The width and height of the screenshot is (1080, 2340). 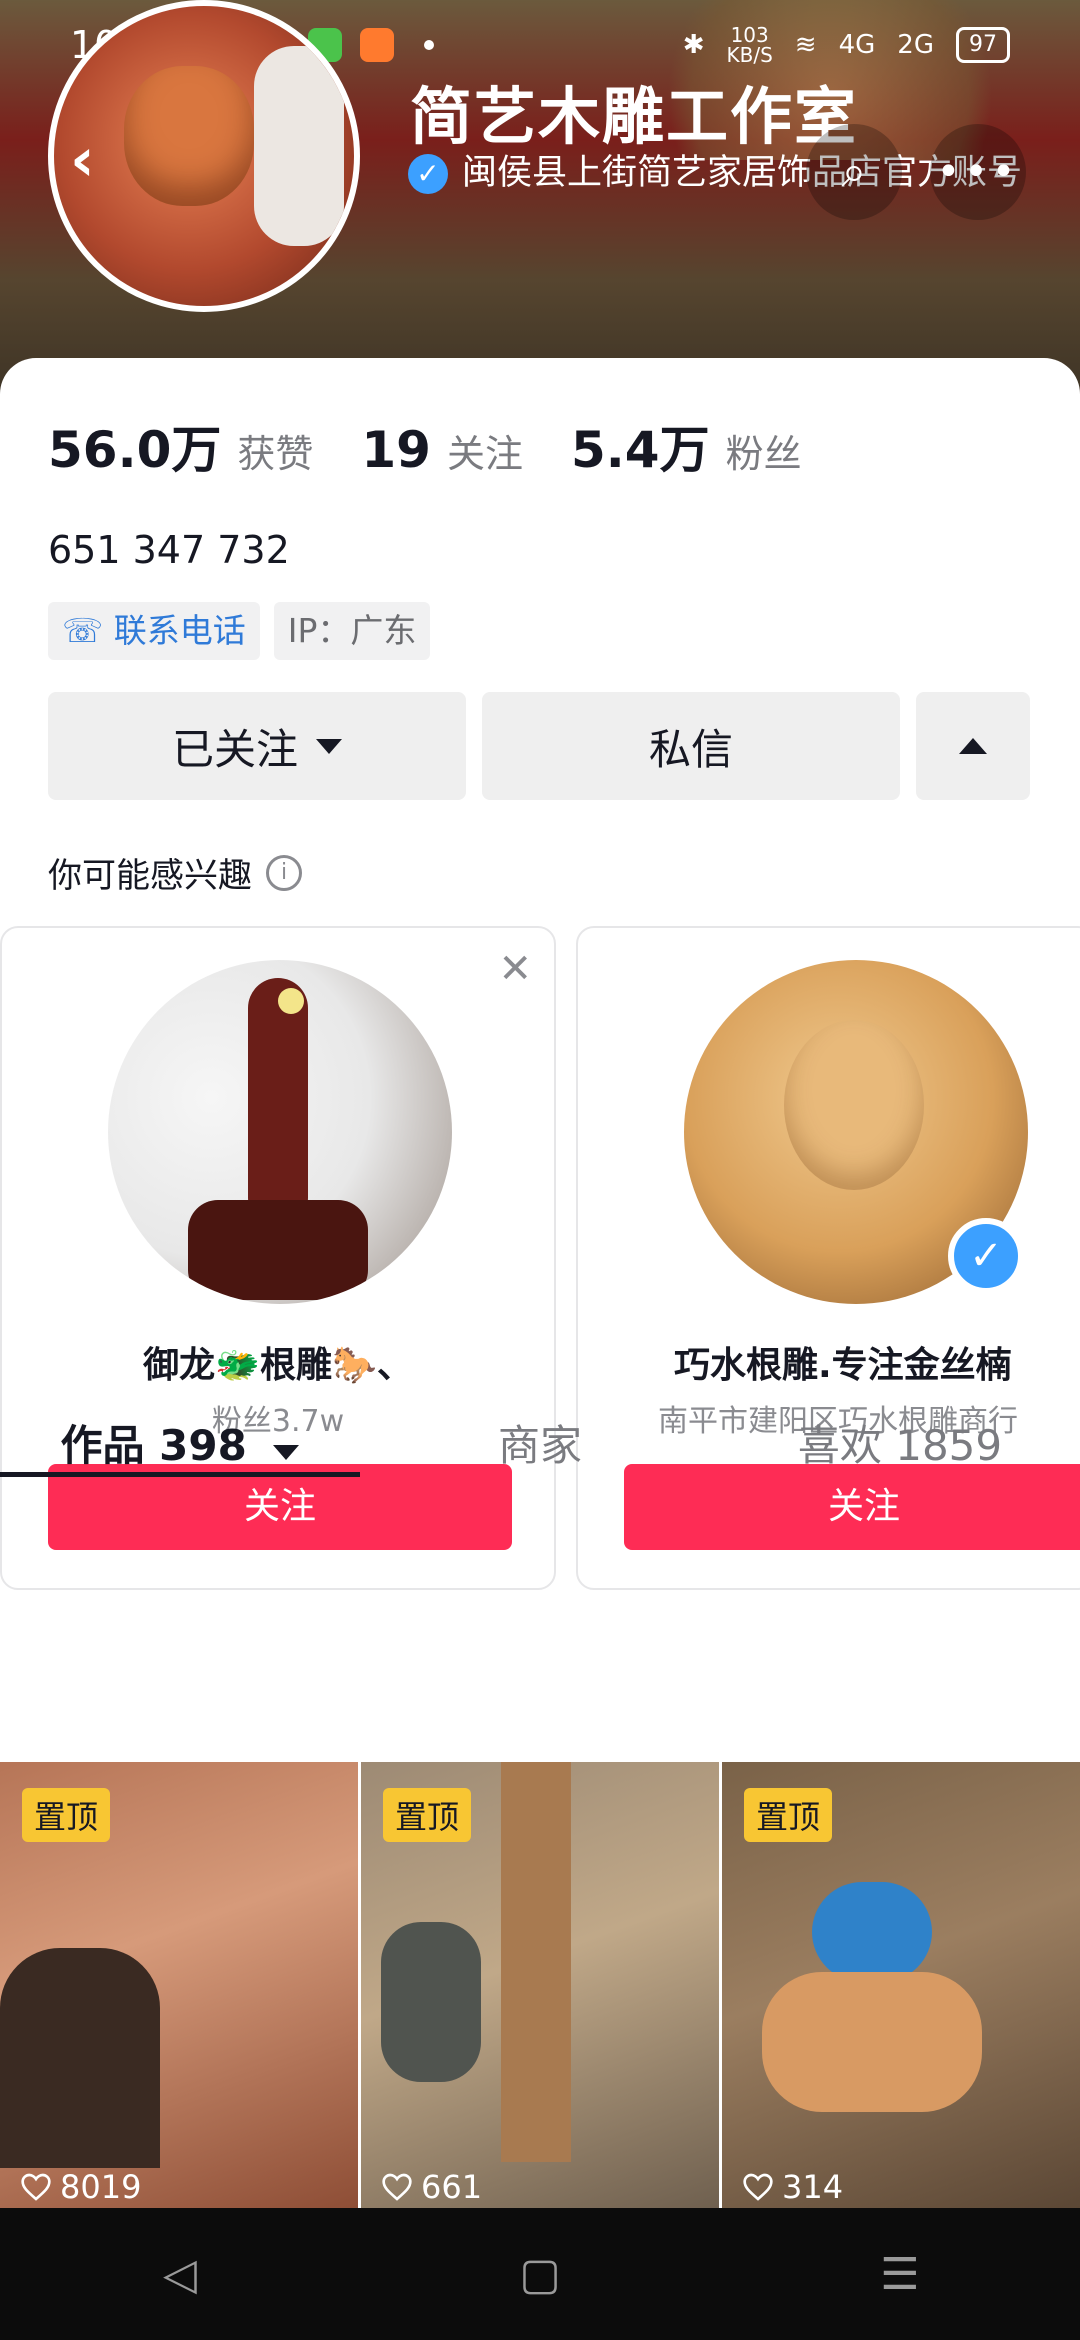 What do you see at coordinates (915, 45) in the screenshot?
I see `signal-2g: 2G` at bounding box center [915, 45].